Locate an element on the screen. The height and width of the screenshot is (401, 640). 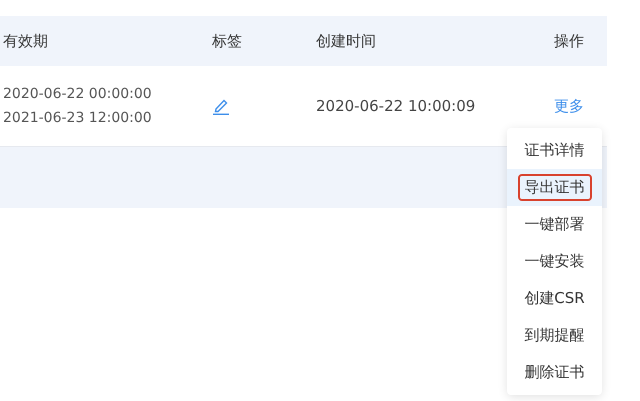
table-cell-text: 2020-06-22 00:00:00 is located at coordinates (78, 94).